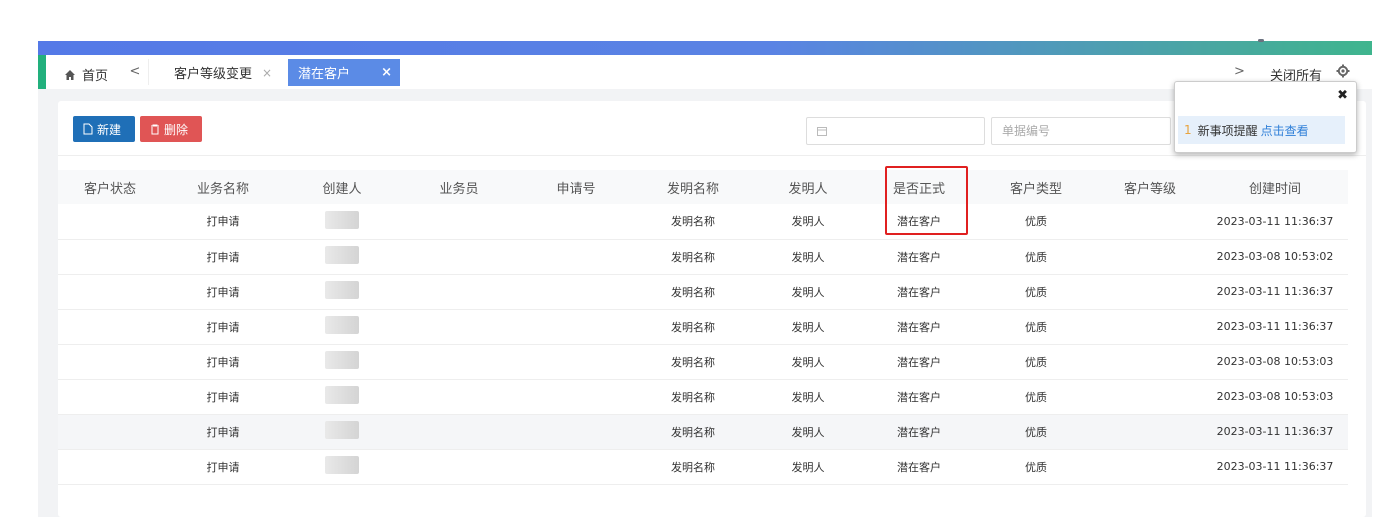 This screenshot has width=1382, height=517. I want to click on close-icon: ✖, so click(1342, 95).